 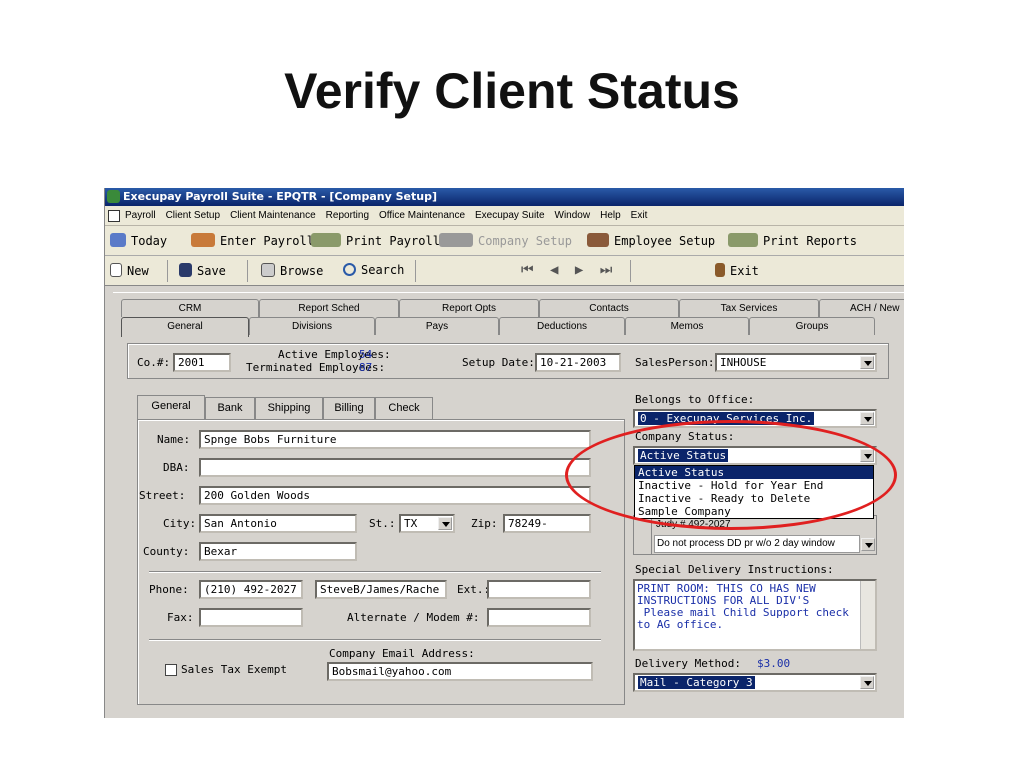 I want to click on person-money-icon, so click(x=203, y=240).